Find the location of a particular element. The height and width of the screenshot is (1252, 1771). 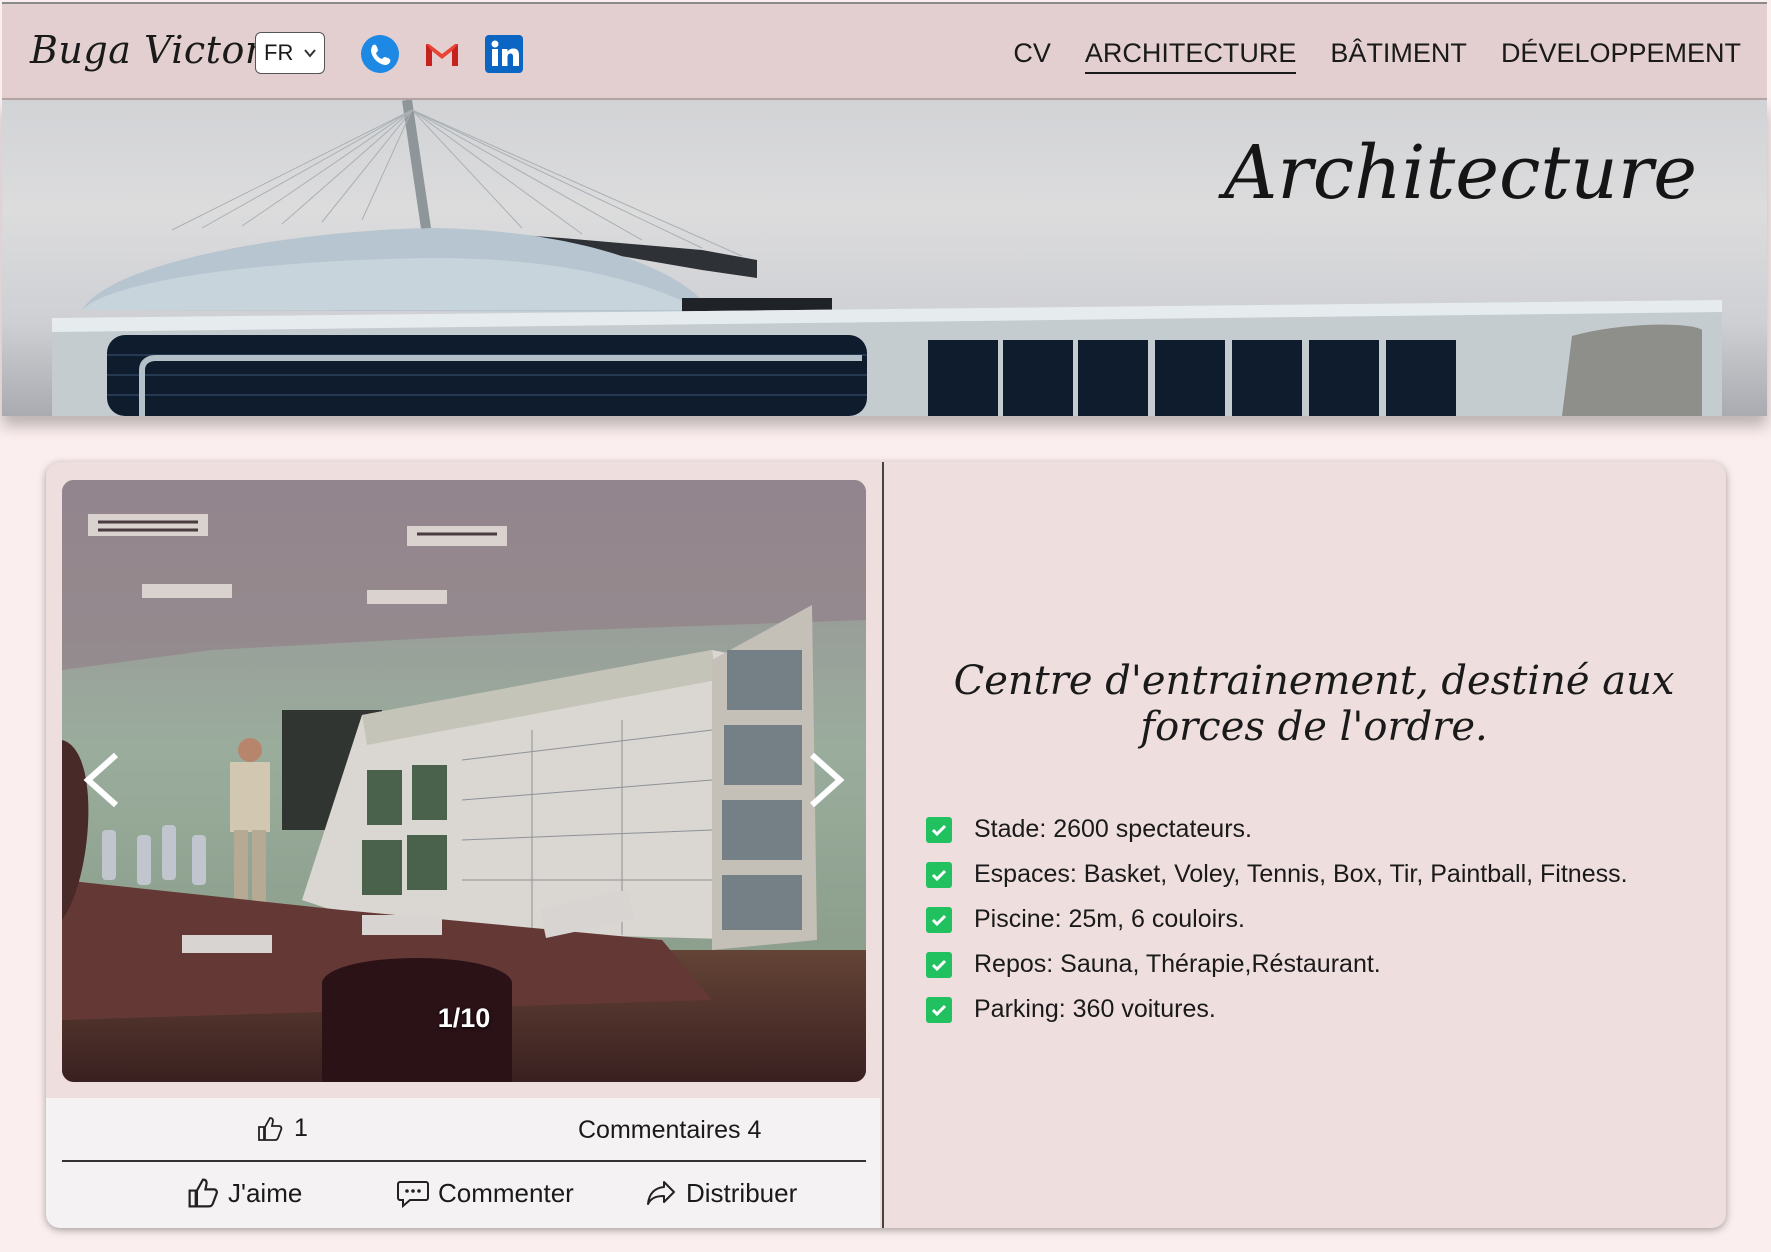

engagement-actions: J'aime Commenter Distribuer is located at coordinates (464, 1199).